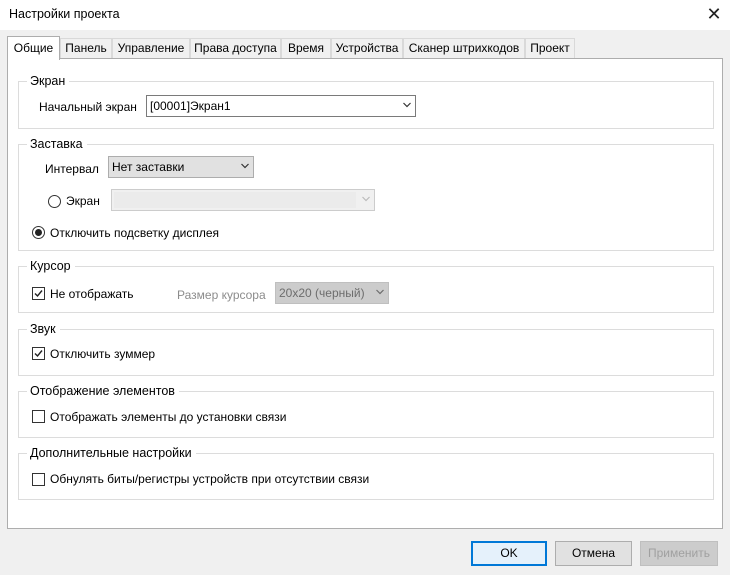 This screenshot has height=575, width=730. Describe the element at coordinates (281, 106) in the screenshot. I see `start-screen-combo: [00001]Экран1` at that location.